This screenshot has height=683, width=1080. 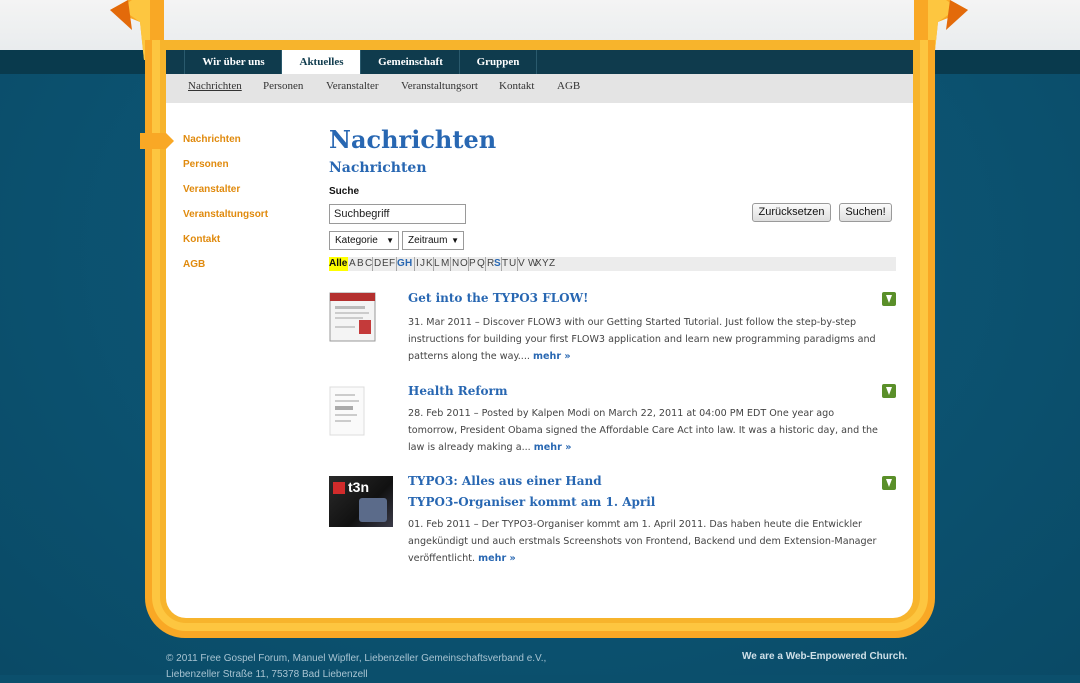 I want to click on alpha-filter-letter: E, so click(x=385, y=264).